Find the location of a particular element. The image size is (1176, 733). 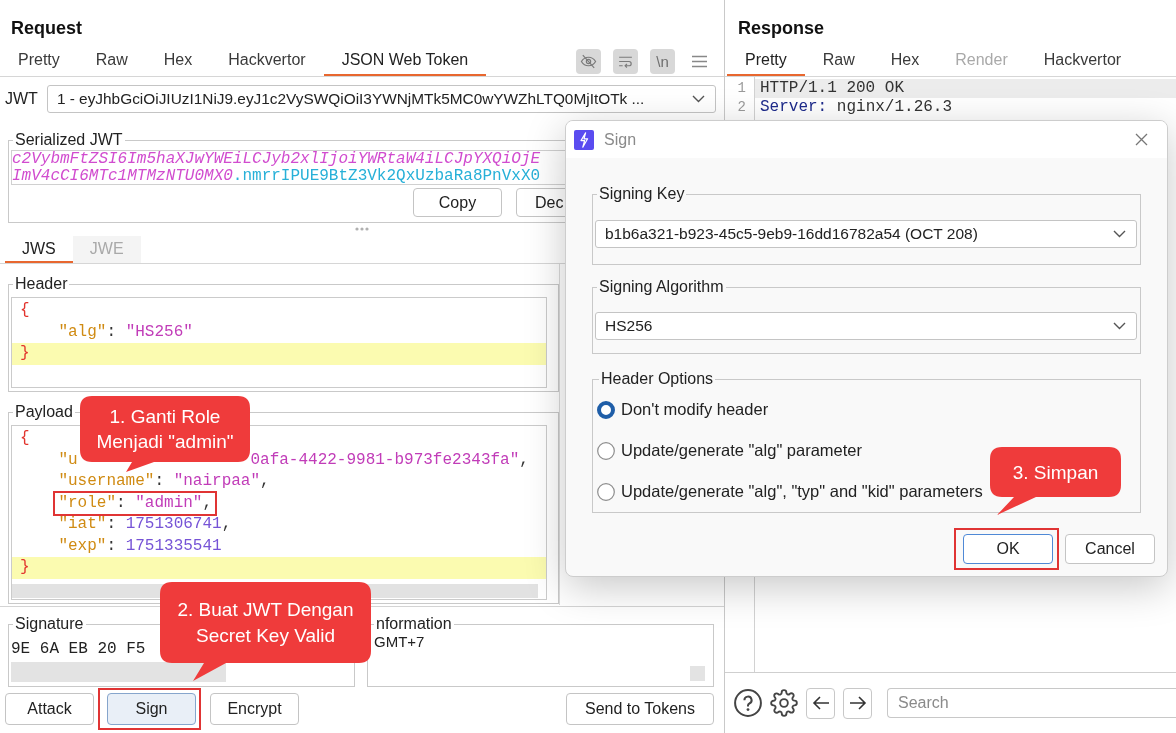

group-label: Payload is located at coordinates (44, 412).